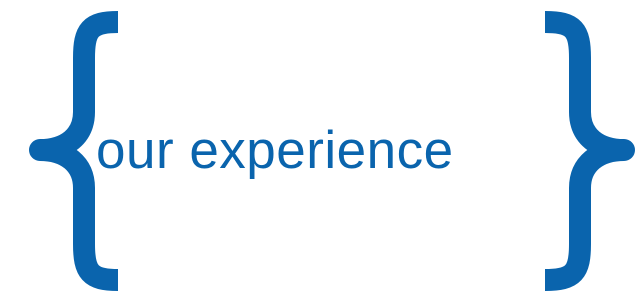 Image resolution: width=638 pixels, height=303 pixels. What do you see at coordinates (275, 150) in the screenshot?
I see `banner-heading: our experience` at bounding box center [275, 150].